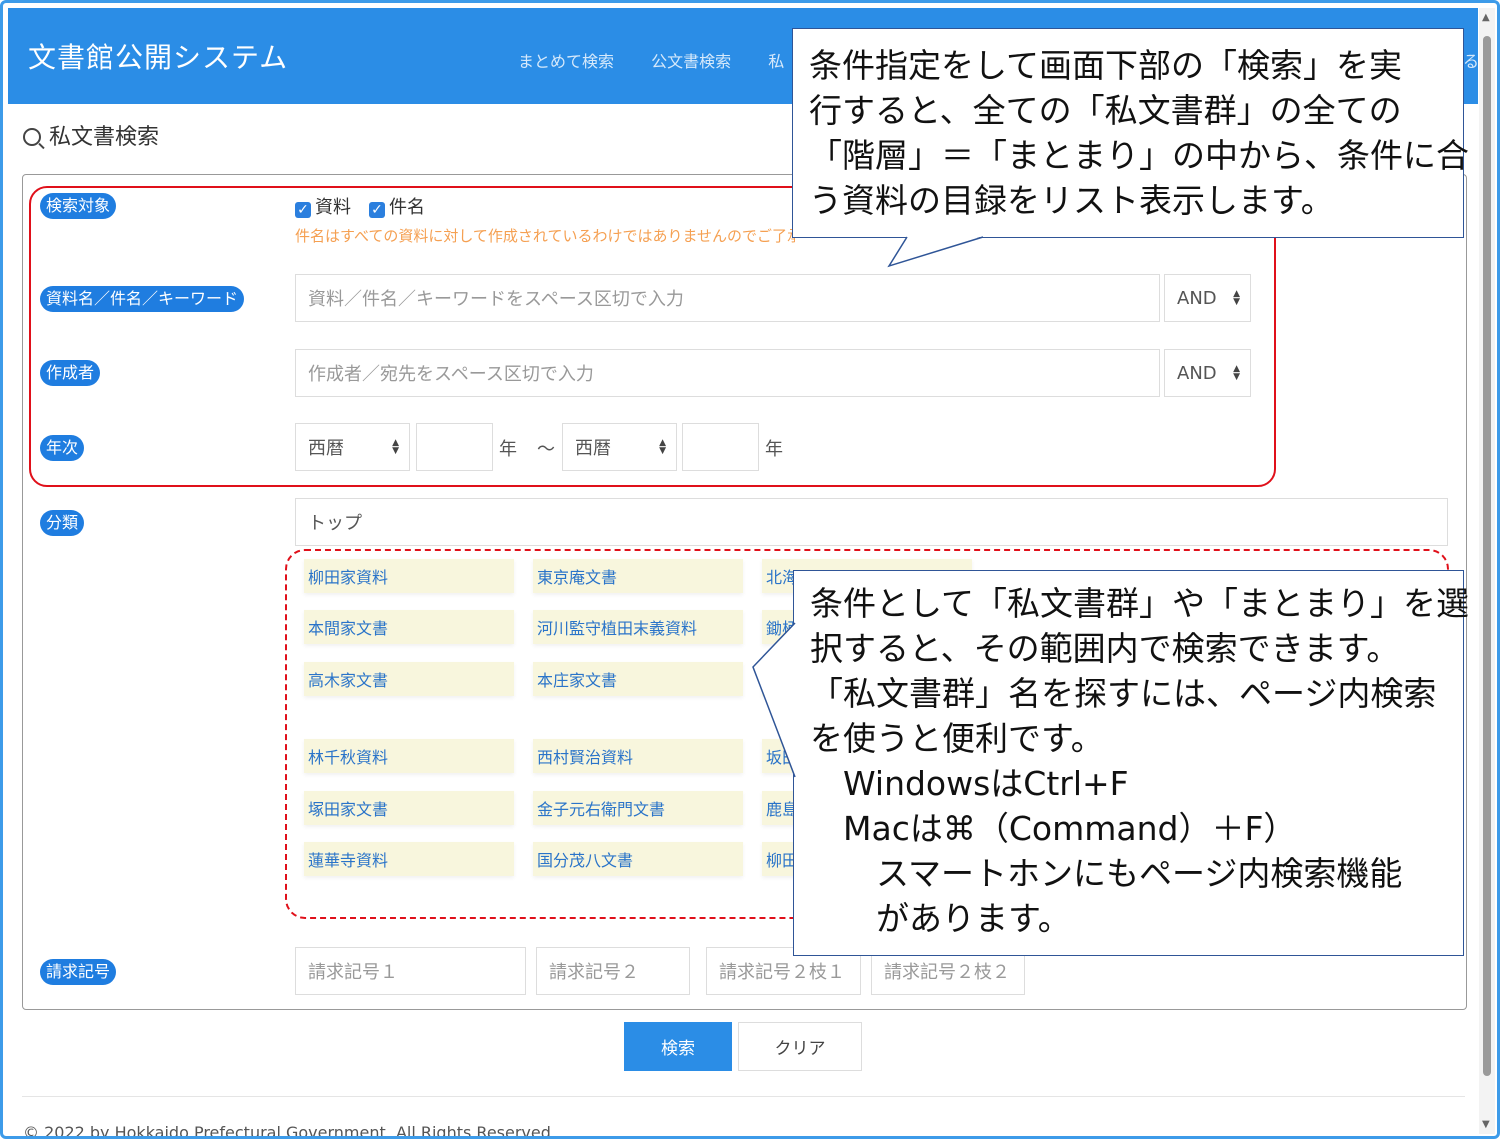 This screenshot has height=1139, width=1500. I want to click on search-button: 検索, so click(678, 1046).